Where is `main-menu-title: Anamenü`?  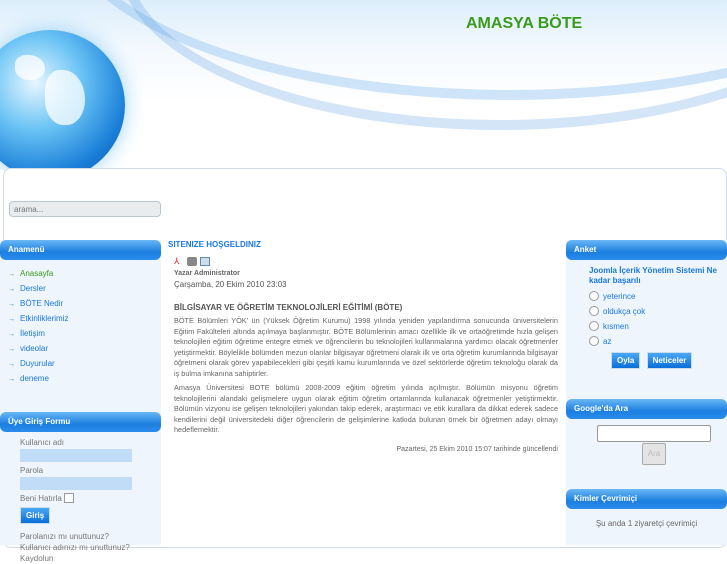 main-menu-title: Anamenü is located at coordinates (80, 250).